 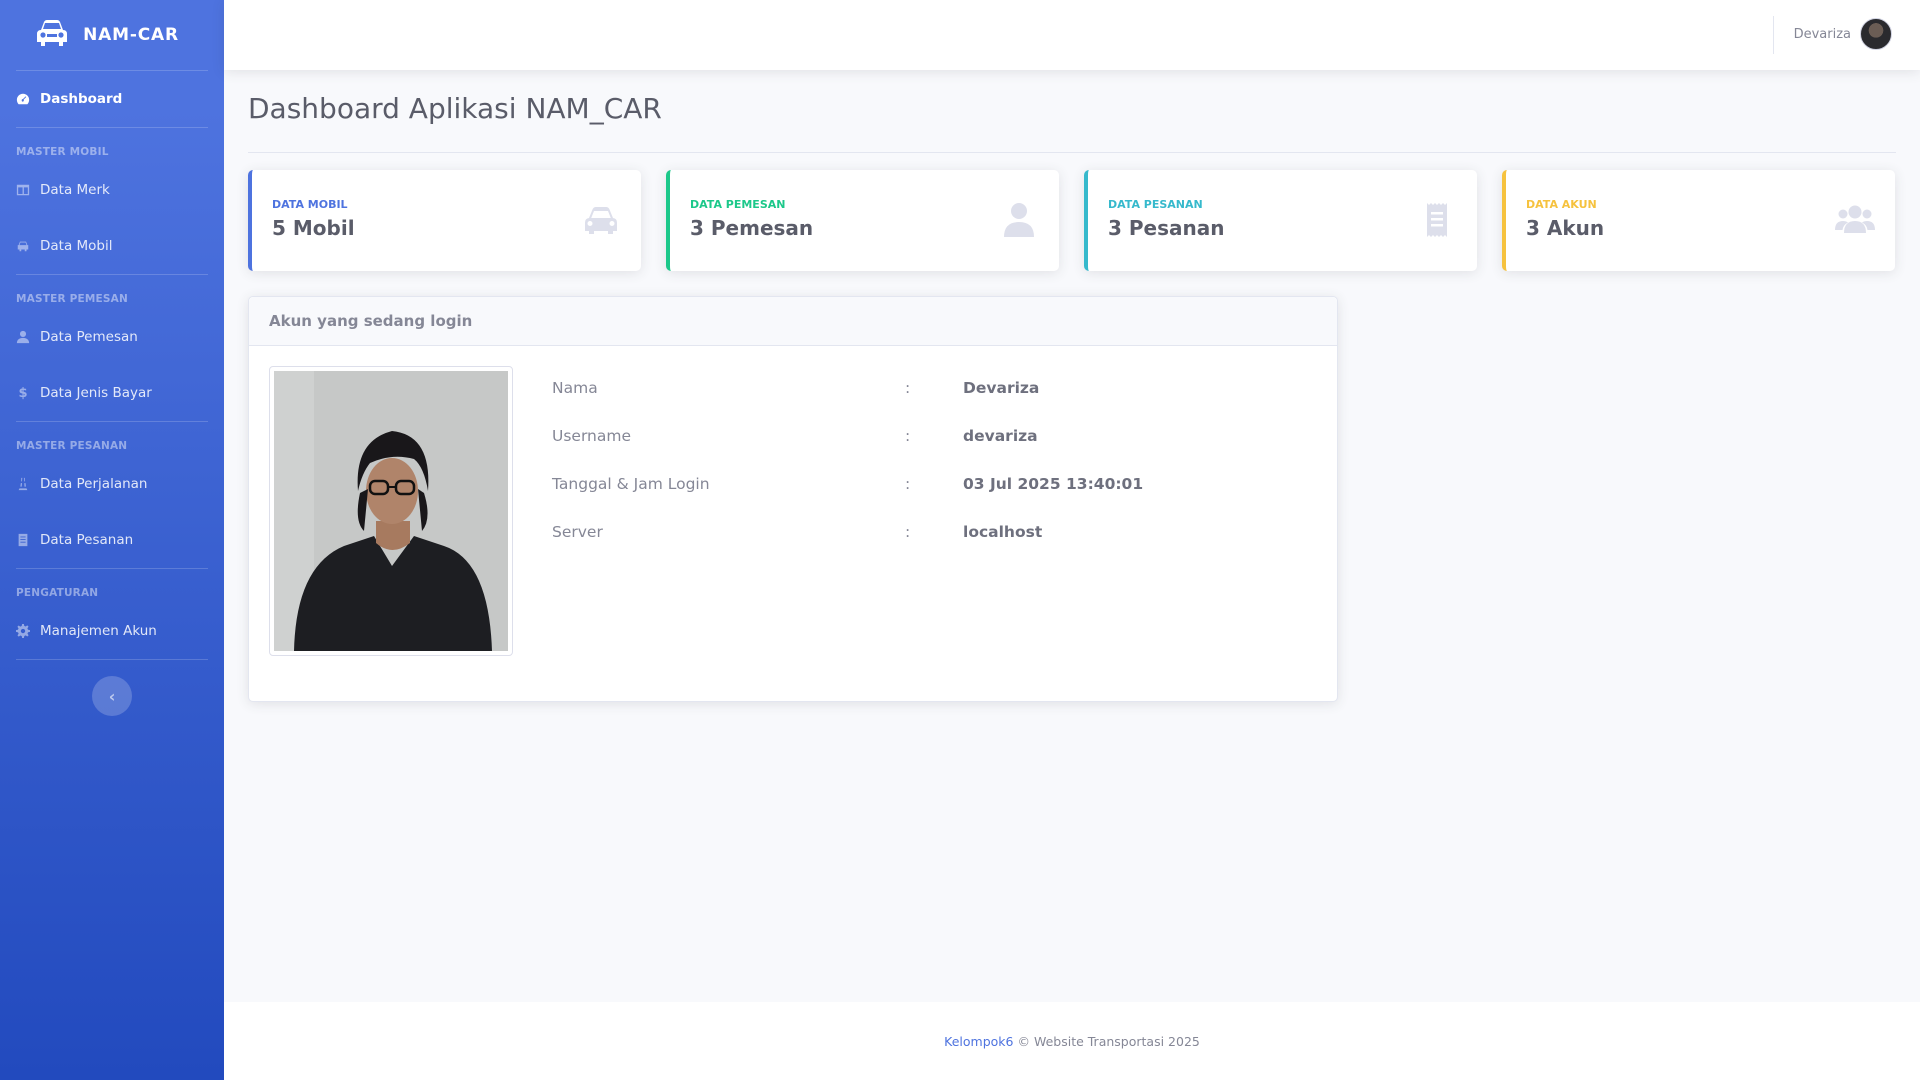 I want to click on profile-photo-image, so click(x=391, y=511).